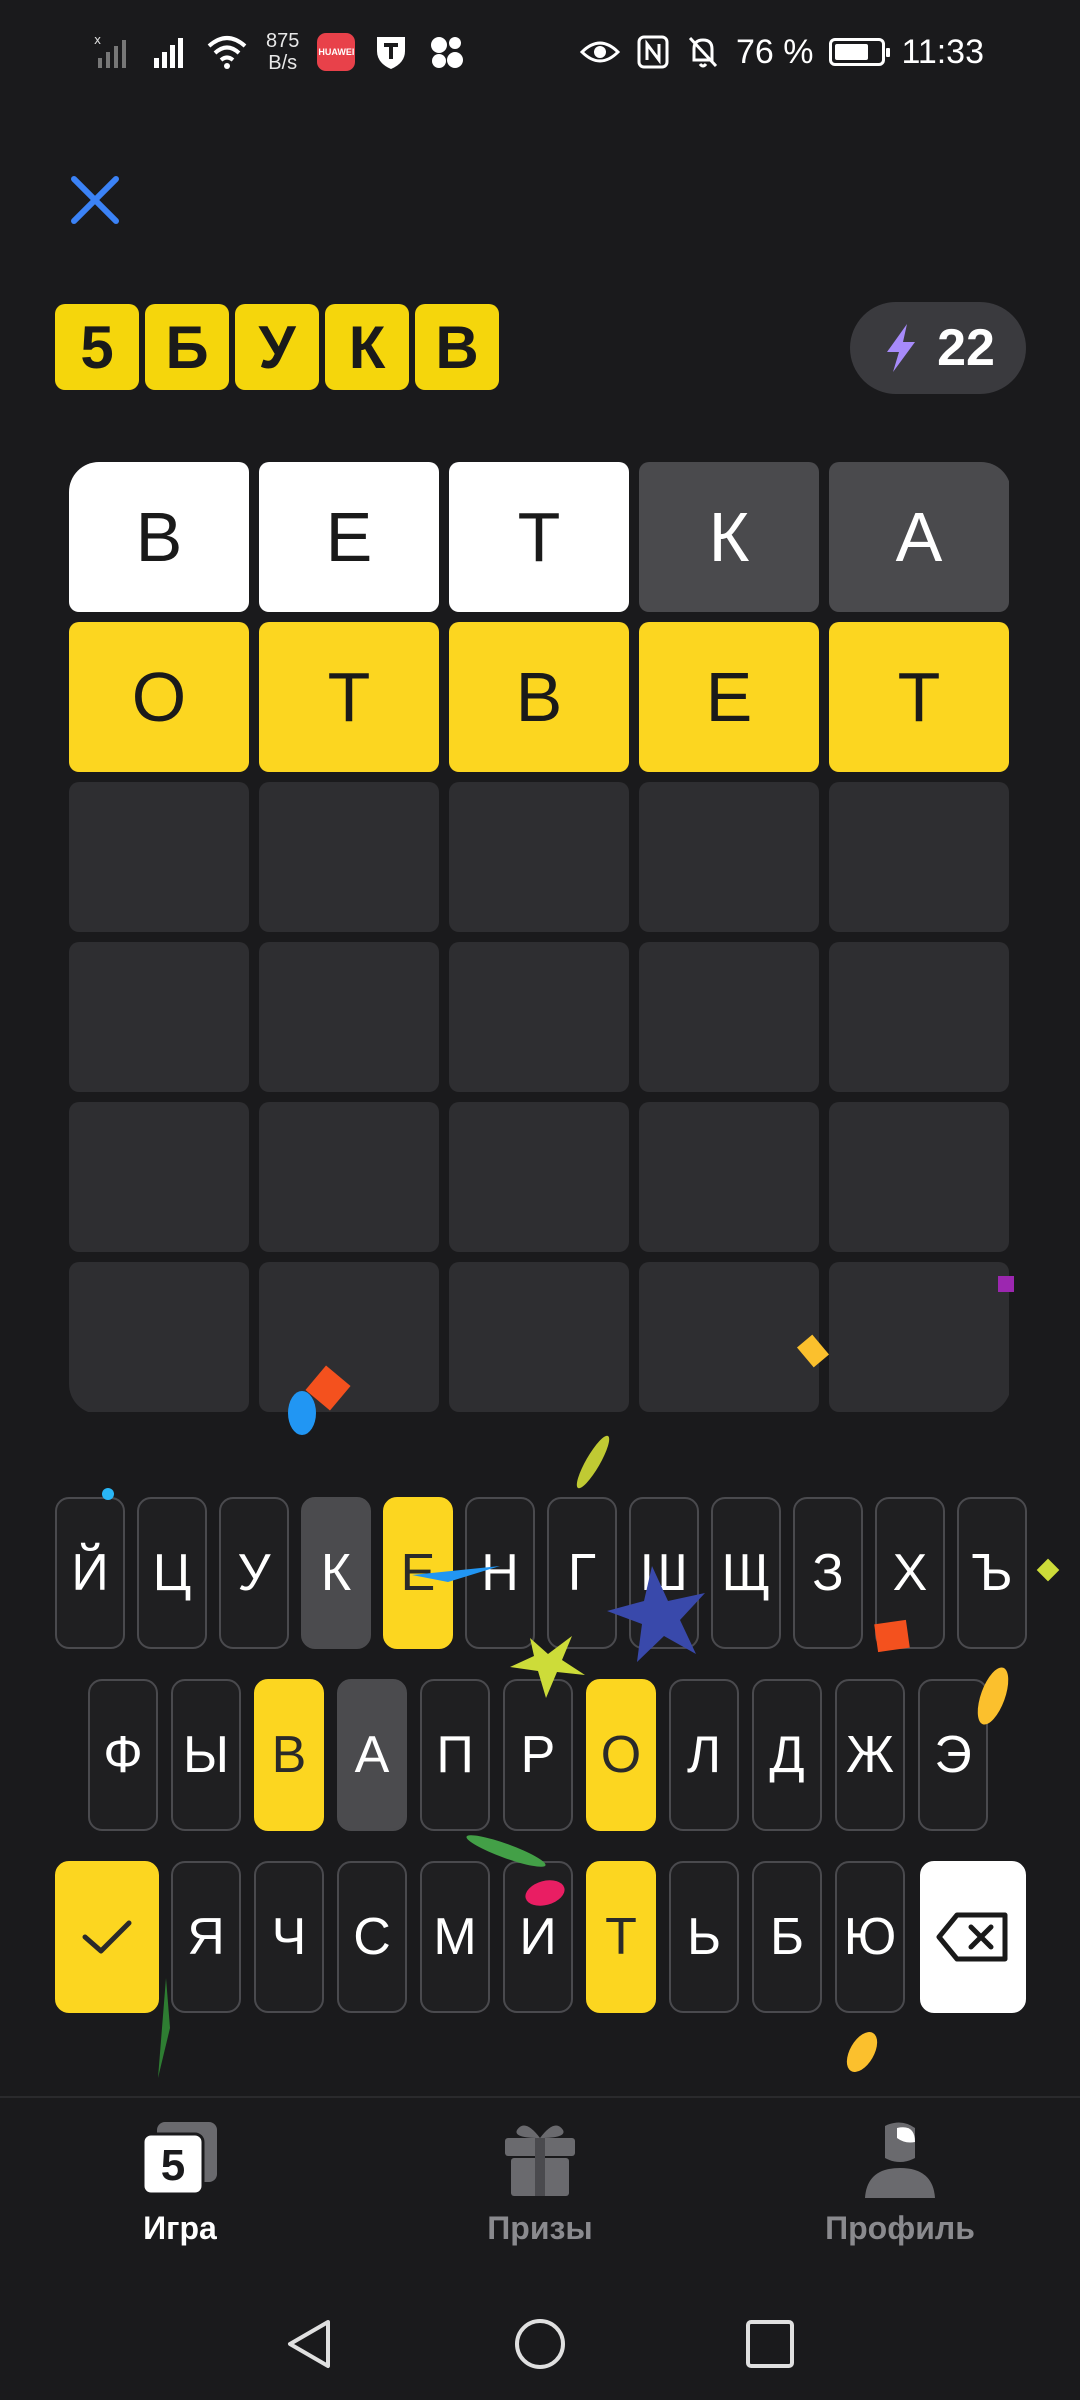 Image resolution: width=1080 pixels, height=2400 pixels. I want to click on logo-tile: К, so click(367, 347).